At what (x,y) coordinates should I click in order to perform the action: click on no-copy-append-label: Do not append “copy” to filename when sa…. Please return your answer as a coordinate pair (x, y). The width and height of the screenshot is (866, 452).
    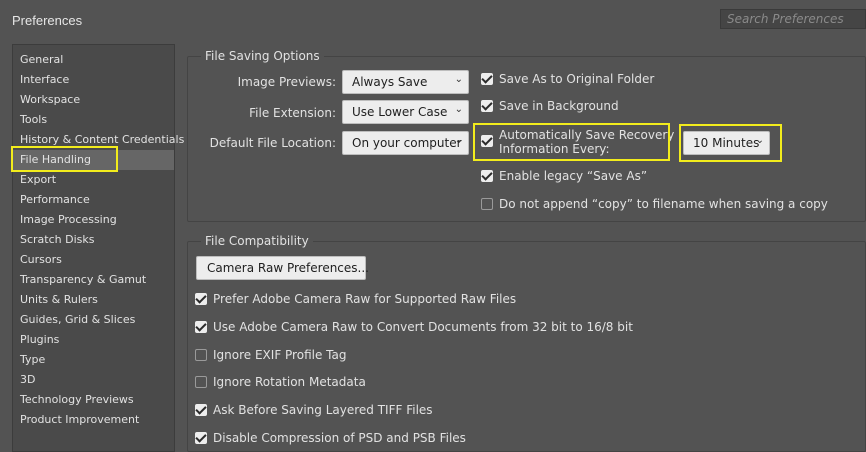
    Looking at the image, I should click on (663, 204).